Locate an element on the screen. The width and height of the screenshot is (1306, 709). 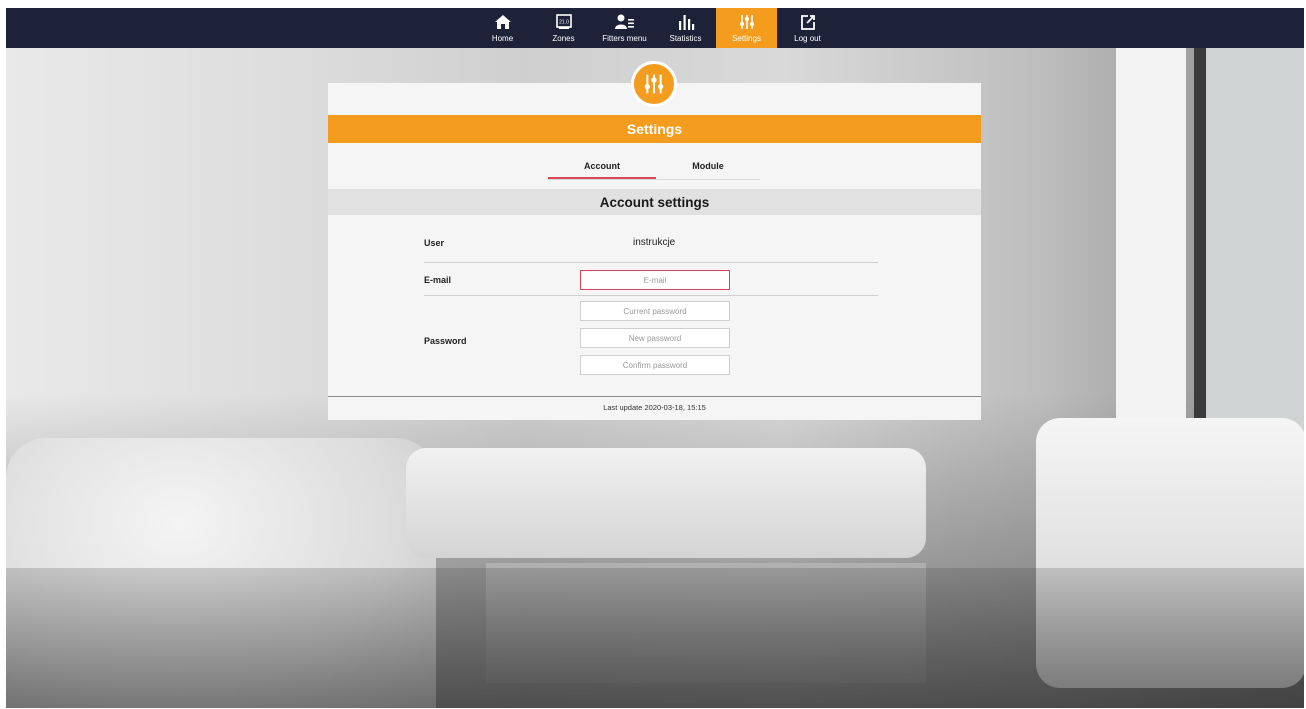
nav-item-home: Home is located at coordinates (502, 28).